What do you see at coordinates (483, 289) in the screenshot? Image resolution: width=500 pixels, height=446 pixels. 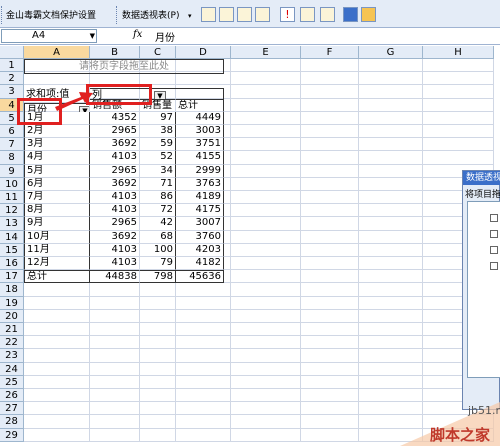 I see `field-list` at bounding box center [483, 289].